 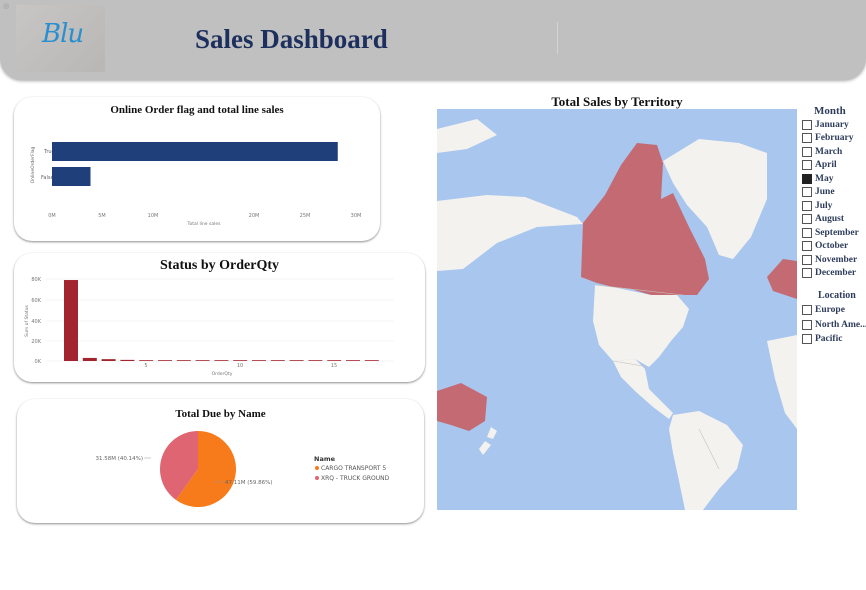 I want to click on month-option-january: January, so click(x=825, y=124).